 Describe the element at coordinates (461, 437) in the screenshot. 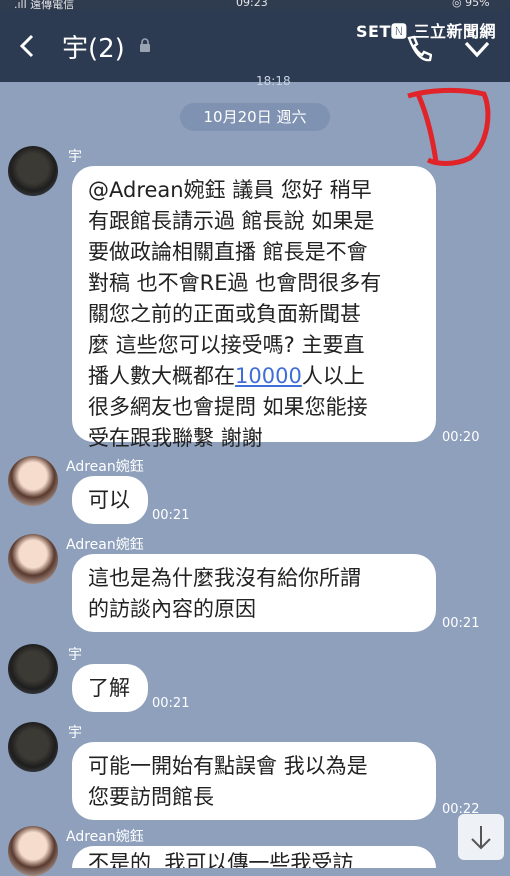

I see `message-time: 00:20` at that location.